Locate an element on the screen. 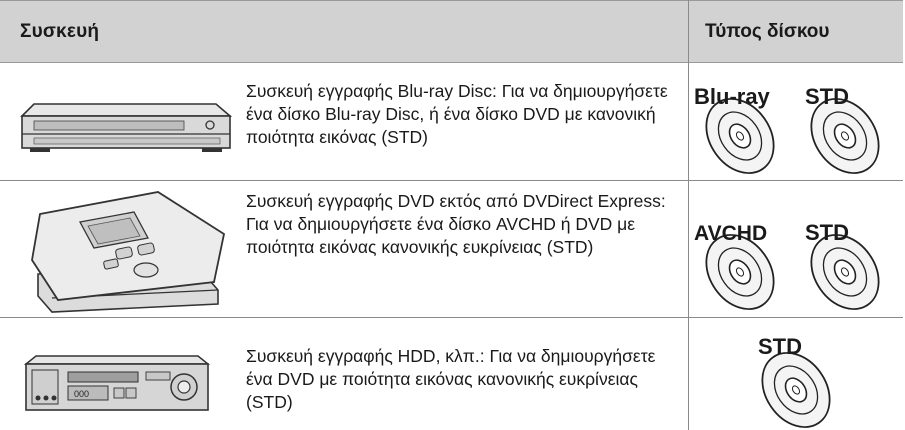  bluray-disc-icon: Blu-ray is located at coordinates (734, 129).